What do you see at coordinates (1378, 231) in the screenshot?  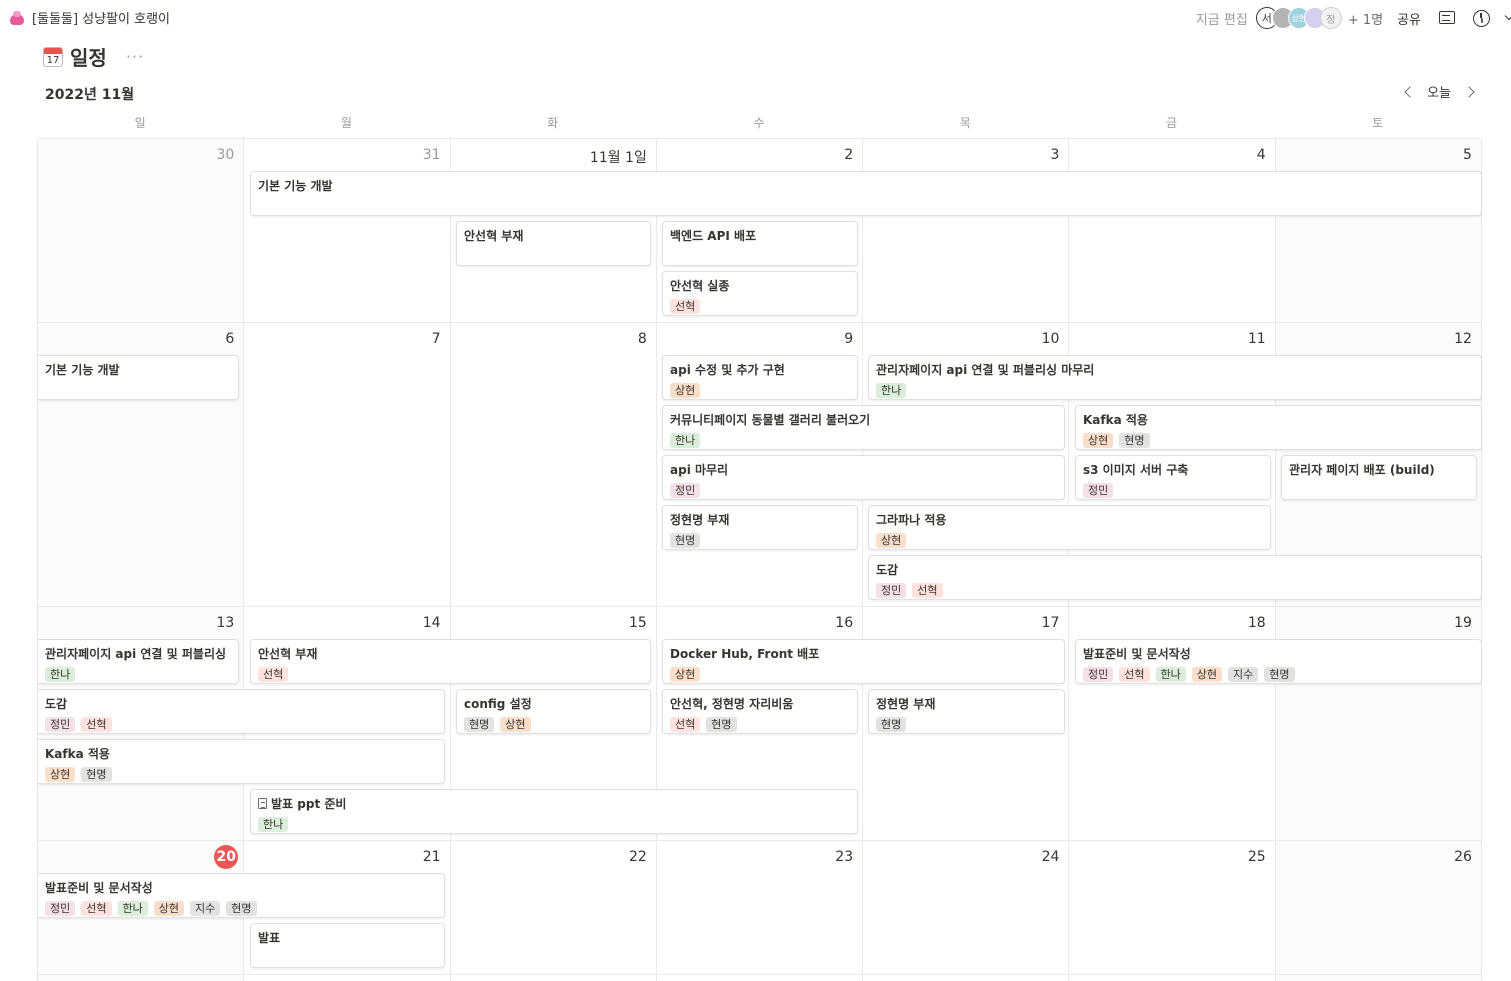 I see `day-cell: 5` at bounding box center [1378, 231].